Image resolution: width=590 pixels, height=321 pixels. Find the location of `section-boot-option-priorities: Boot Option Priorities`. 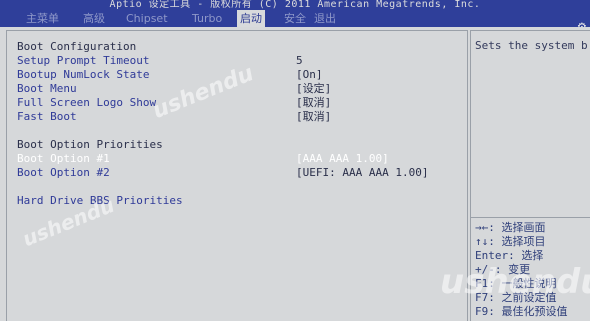

section-boot-option-priorities: Boot Option Priorities is located at coordinates (90, 145).